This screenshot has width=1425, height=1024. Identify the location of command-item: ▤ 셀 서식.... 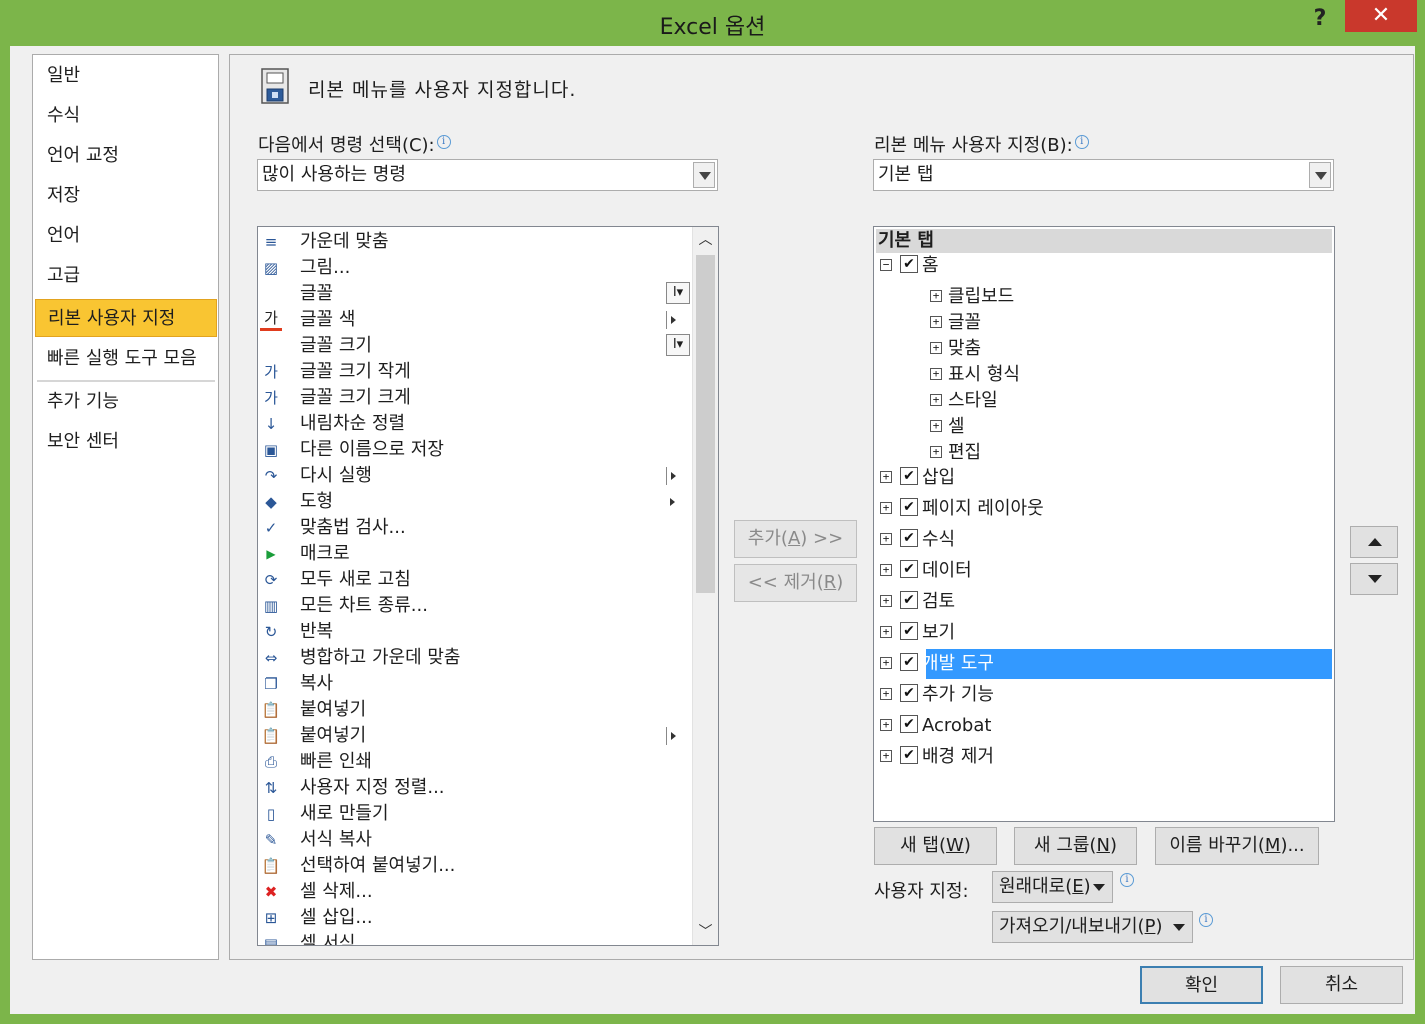
(474, 938).